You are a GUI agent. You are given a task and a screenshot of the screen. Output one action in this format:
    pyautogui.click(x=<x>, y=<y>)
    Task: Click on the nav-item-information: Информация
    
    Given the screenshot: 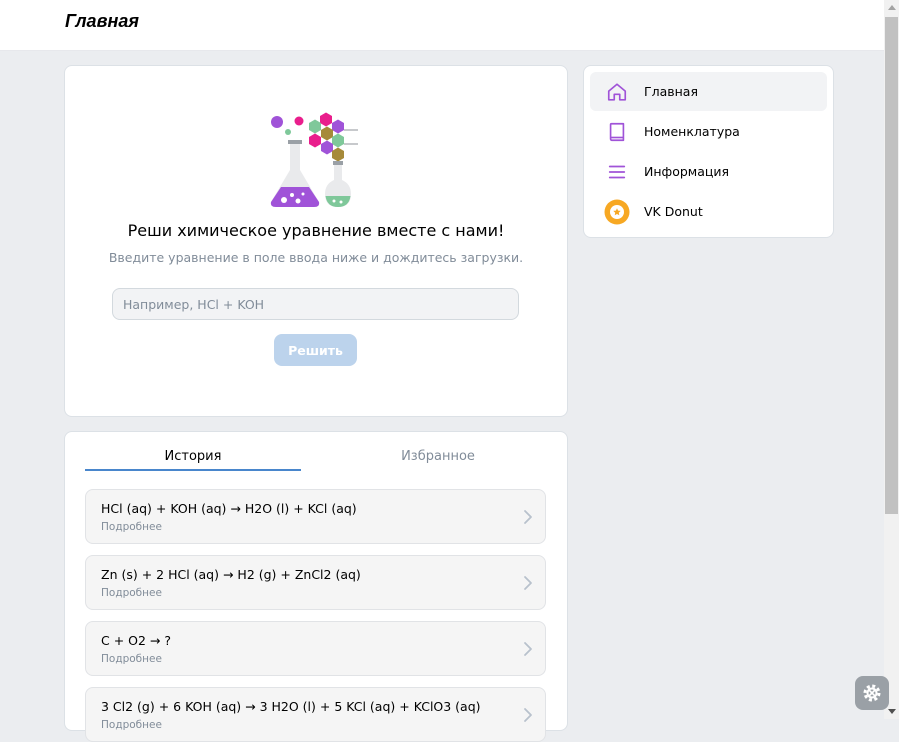 What is the action you would take?
    pyautogui.click(x=708, y=171)
    